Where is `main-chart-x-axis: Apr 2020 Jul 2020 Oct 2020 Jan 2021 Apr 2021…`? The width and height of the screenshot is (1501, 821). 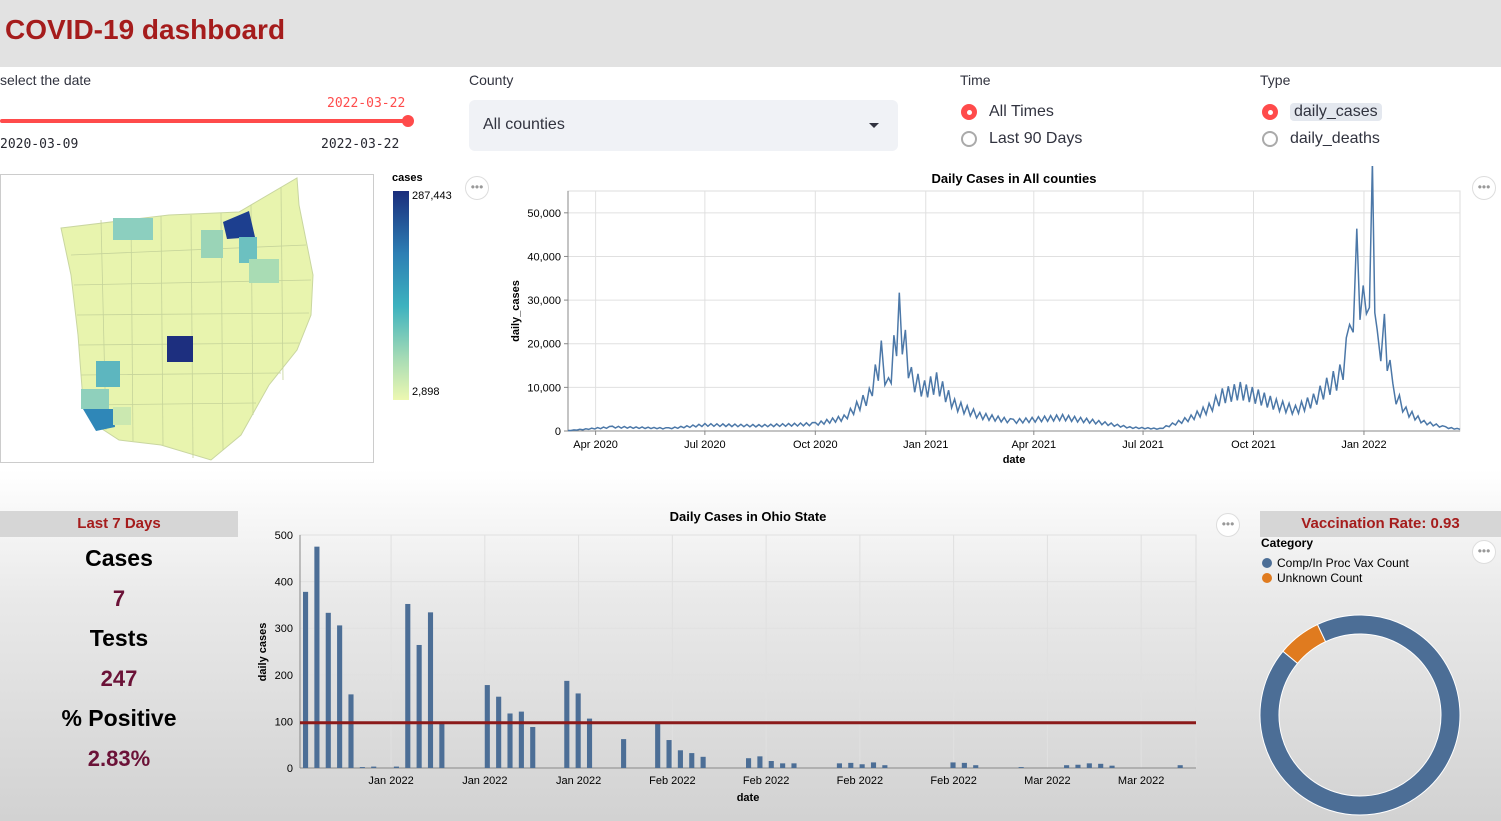
main-chart-x-axis: Apr 2020 Jul 2020 Oct 2020 Jan 2021 Apr 2021… is located at coordinates (1014, 440).